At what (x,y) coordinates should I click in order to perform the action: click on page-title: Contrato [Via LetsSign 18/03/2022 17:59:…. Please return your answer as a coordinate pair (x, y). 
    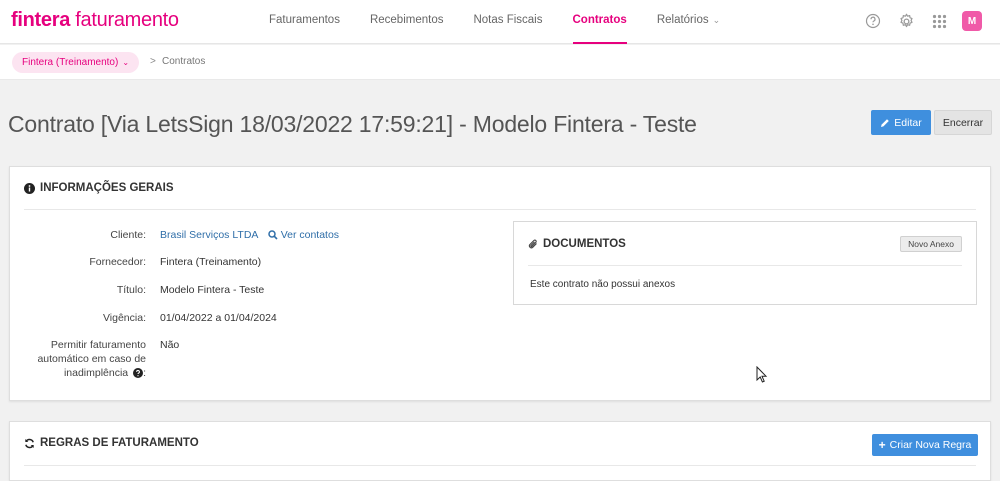
    Looking at the image, I should click on (352, 124).